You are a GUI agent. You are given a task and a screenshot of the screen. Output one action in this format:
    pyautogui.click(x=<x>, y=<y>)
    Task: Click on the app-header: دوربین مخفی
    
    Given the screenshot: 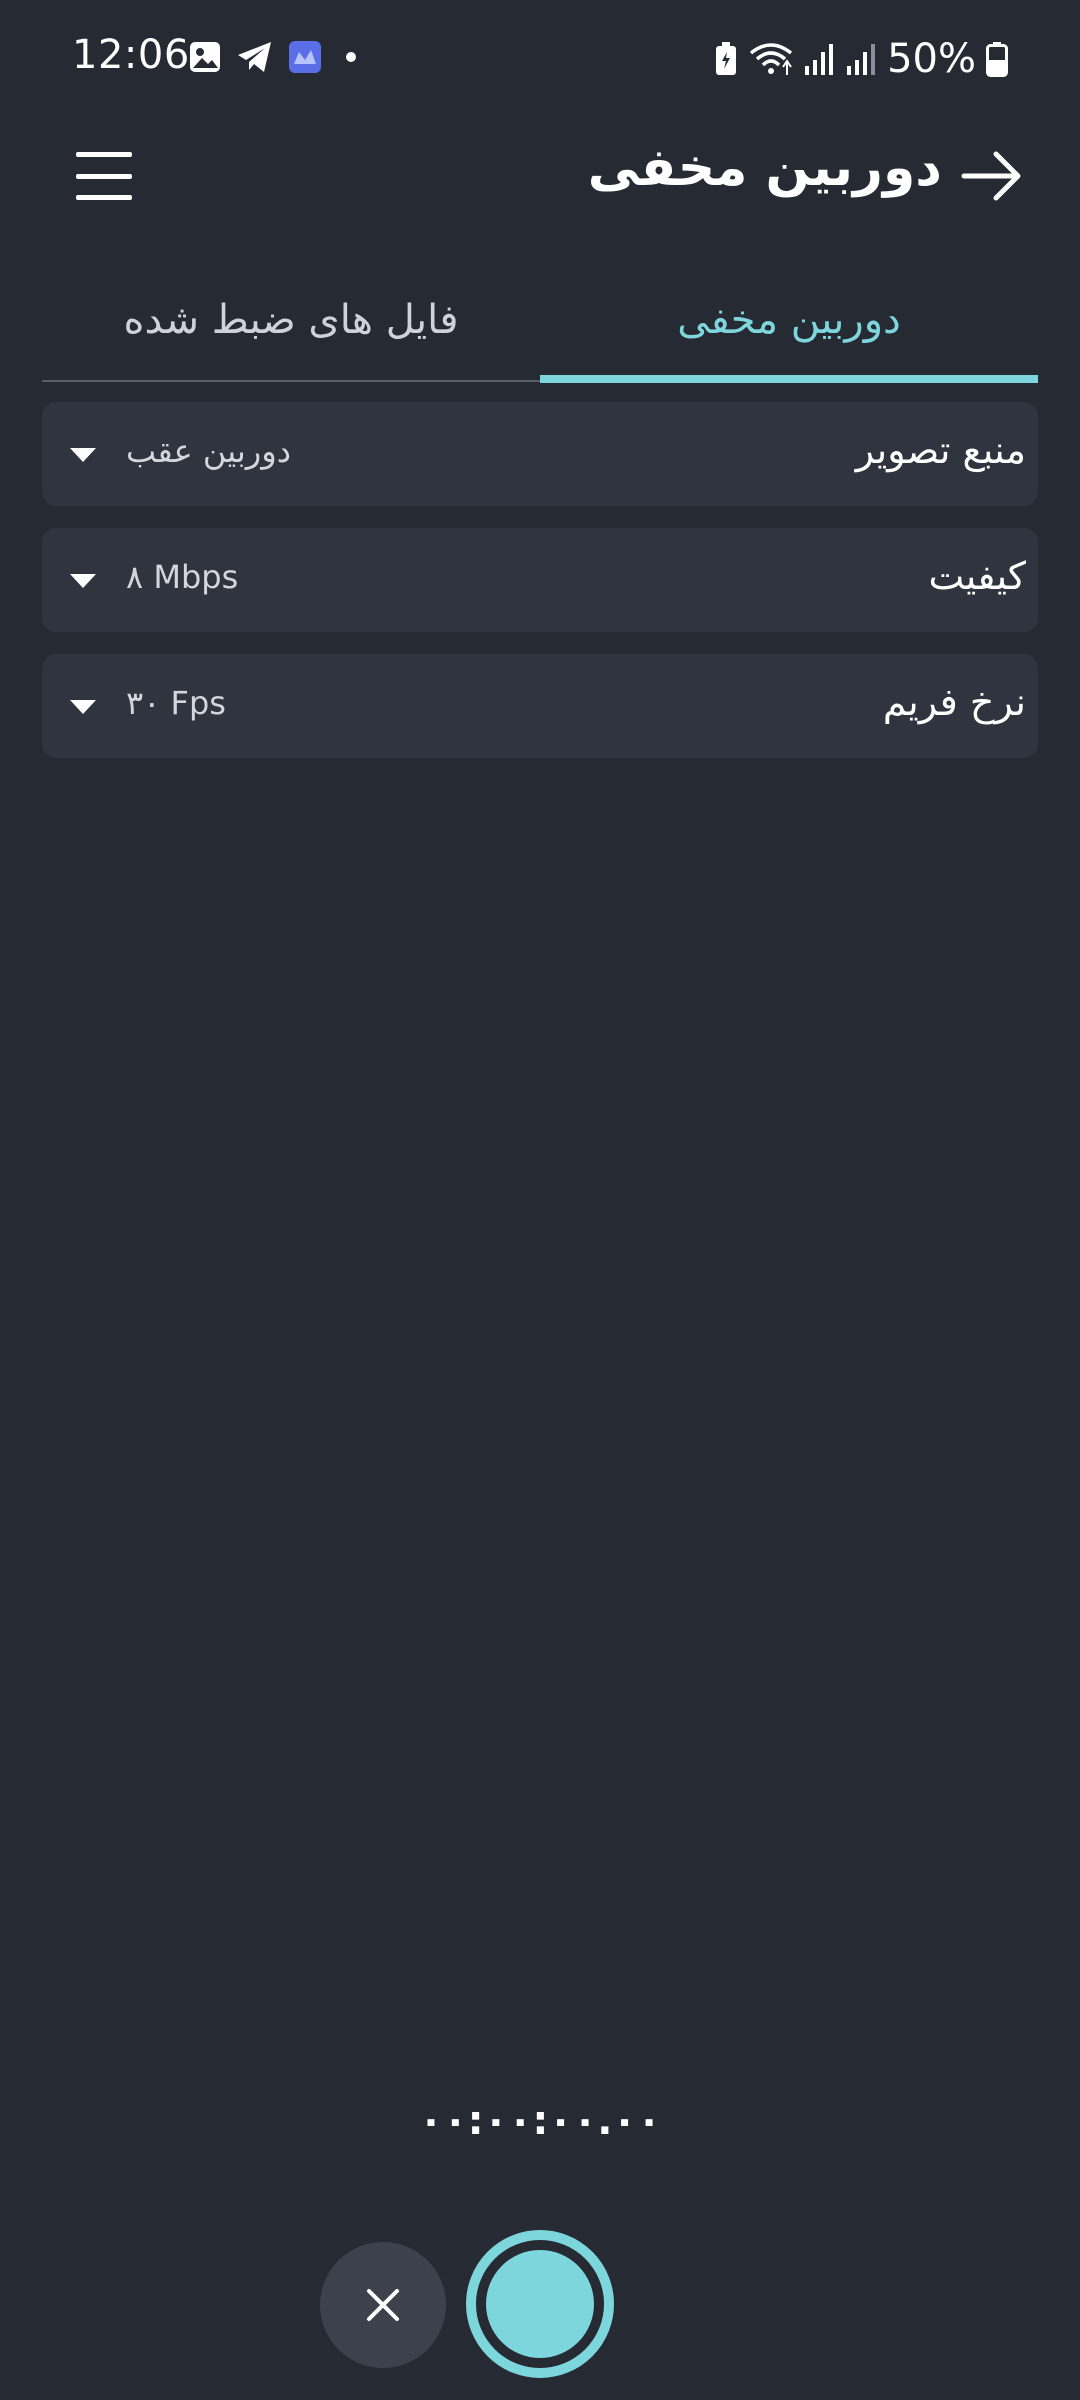 What is the action you would take?
    pyautogui.click(x=540, y=175)
    